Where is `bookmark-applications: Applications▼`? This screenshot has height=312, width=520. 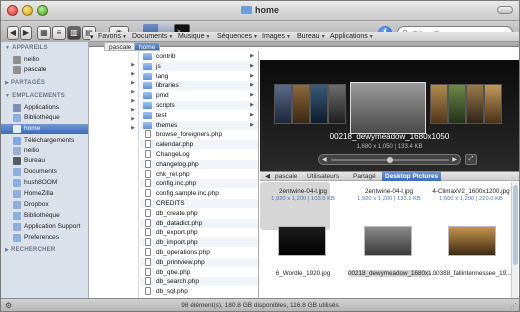 bookmark-applications: Applications▼ is located at coordinates (352, 36).